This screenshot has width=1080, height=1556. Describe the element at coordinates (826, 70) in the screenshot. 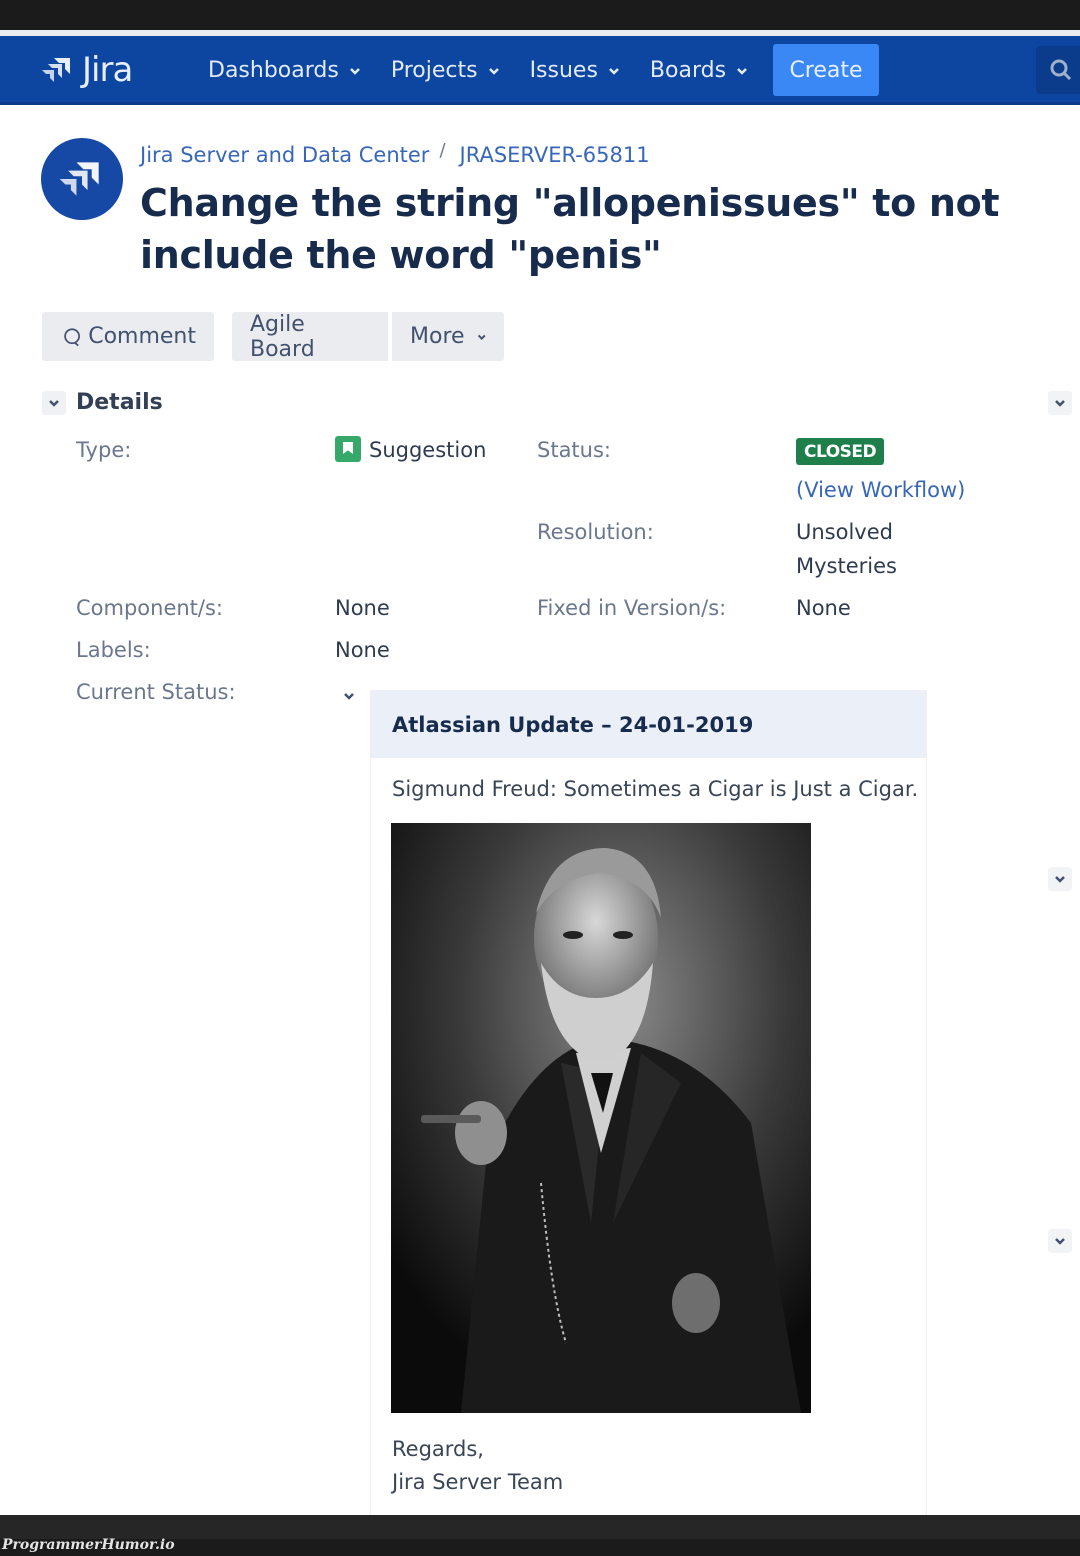

I see `create-button: Create` at that location.